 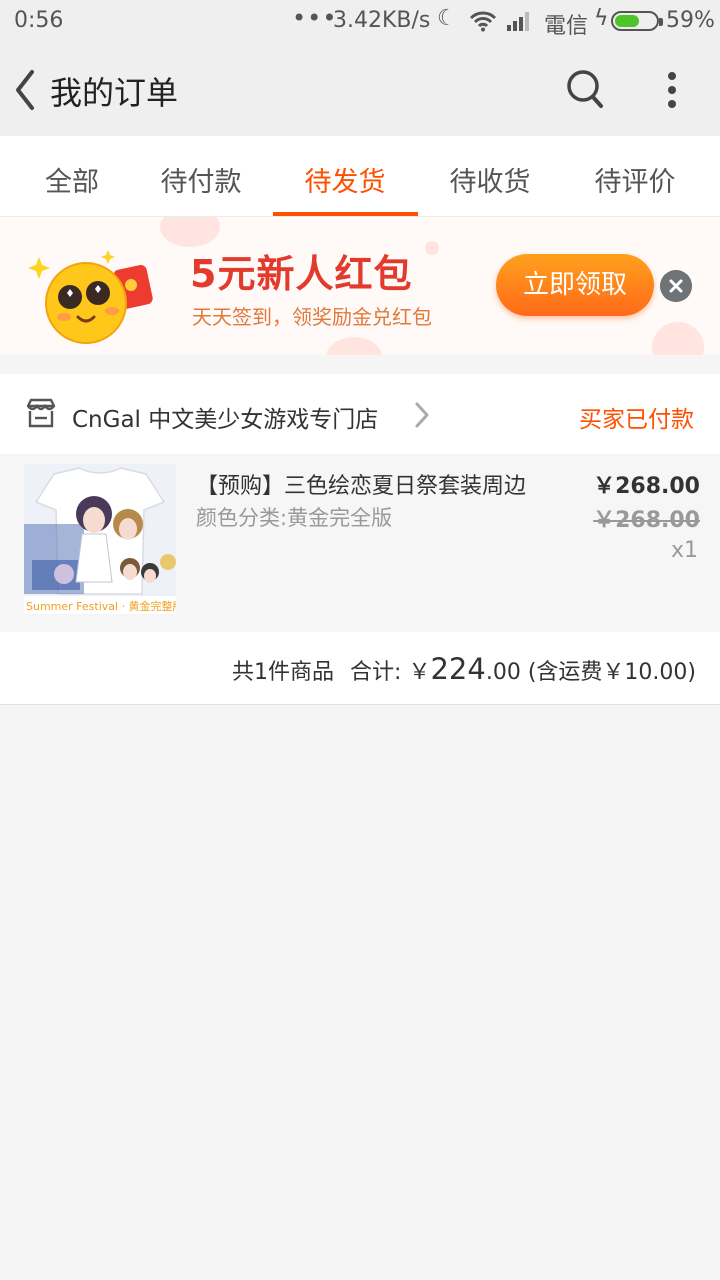 I want to click on promo-banner: 5元新人红包 天天签到，领奖励金兑红包 立即领取, so click(x=360, y=286).